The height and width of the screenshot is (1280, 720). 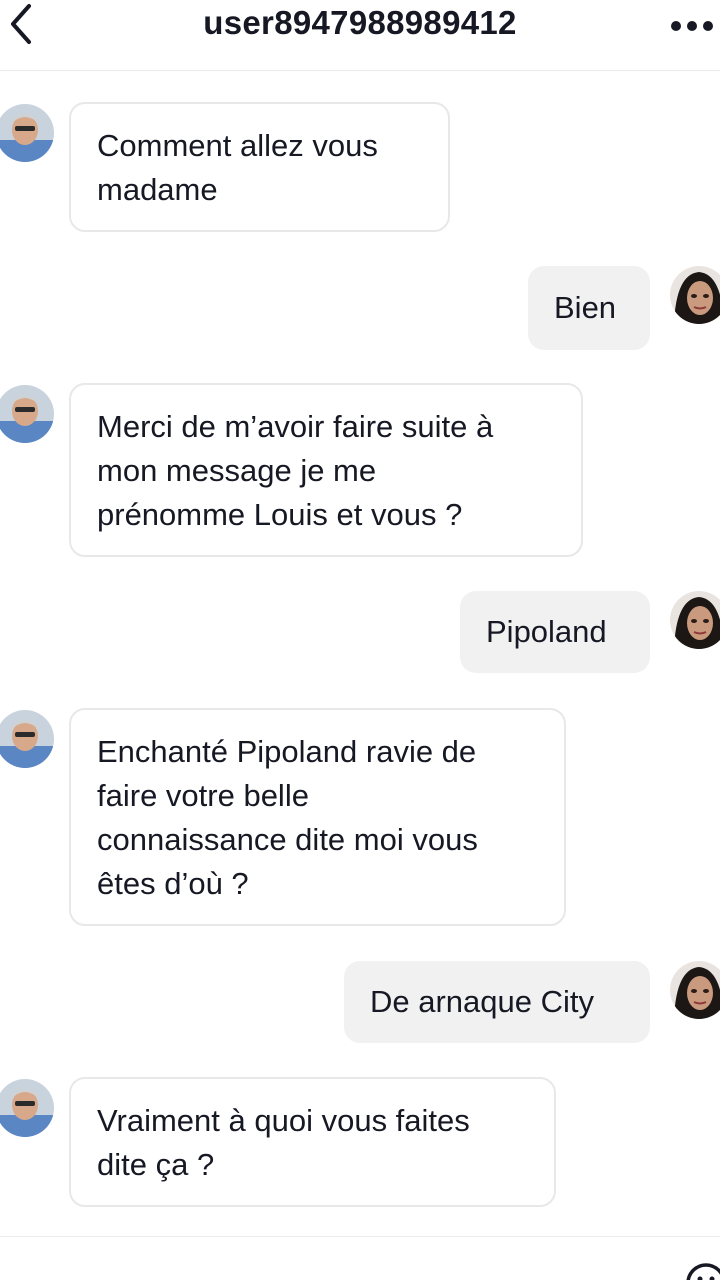 What do you see at coordinates (360, 1258) in the screenshot?
I see `message-input-bar` at bounding box center [360, 1258].